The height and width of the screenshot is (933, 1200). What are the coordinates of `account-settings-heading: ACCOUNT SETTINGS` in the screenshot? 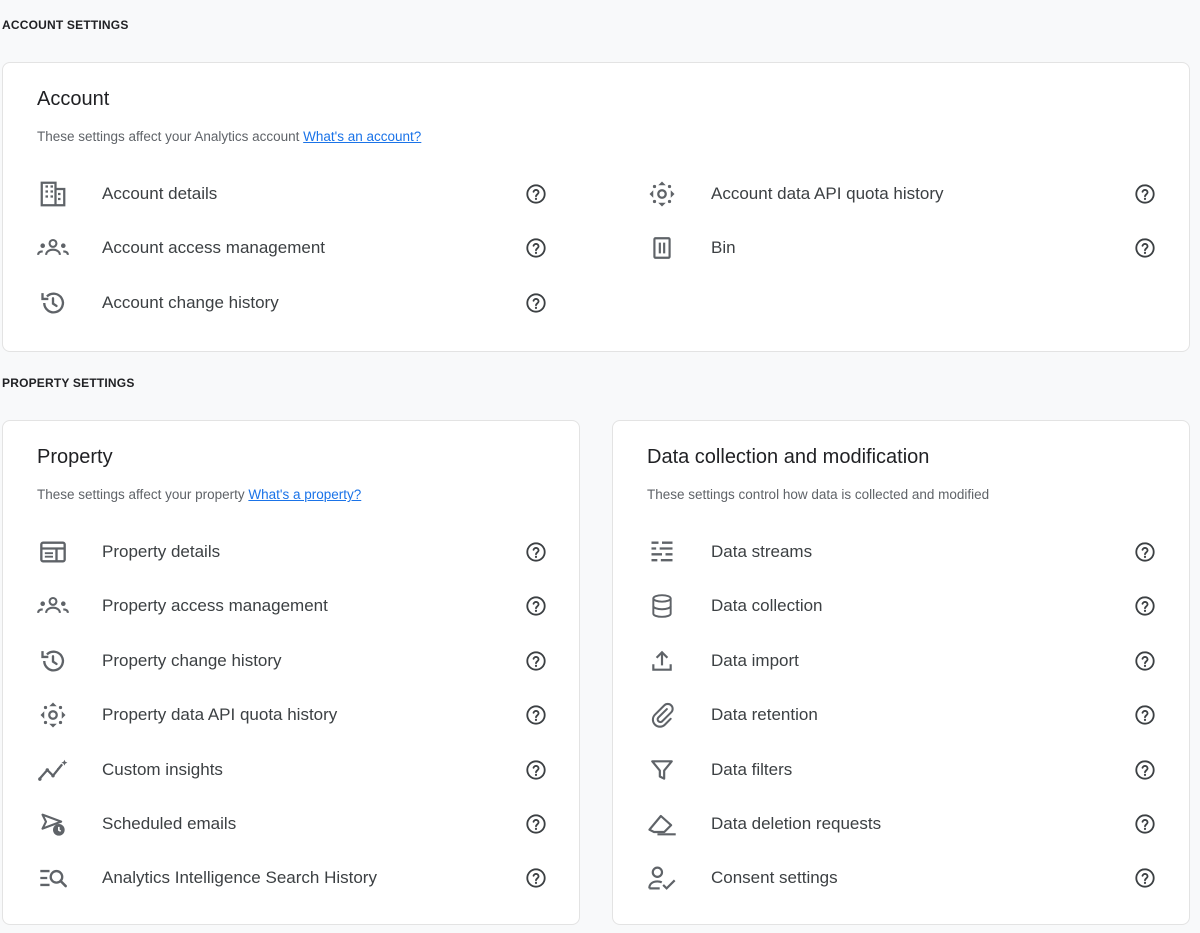 It's located at (65, 25).